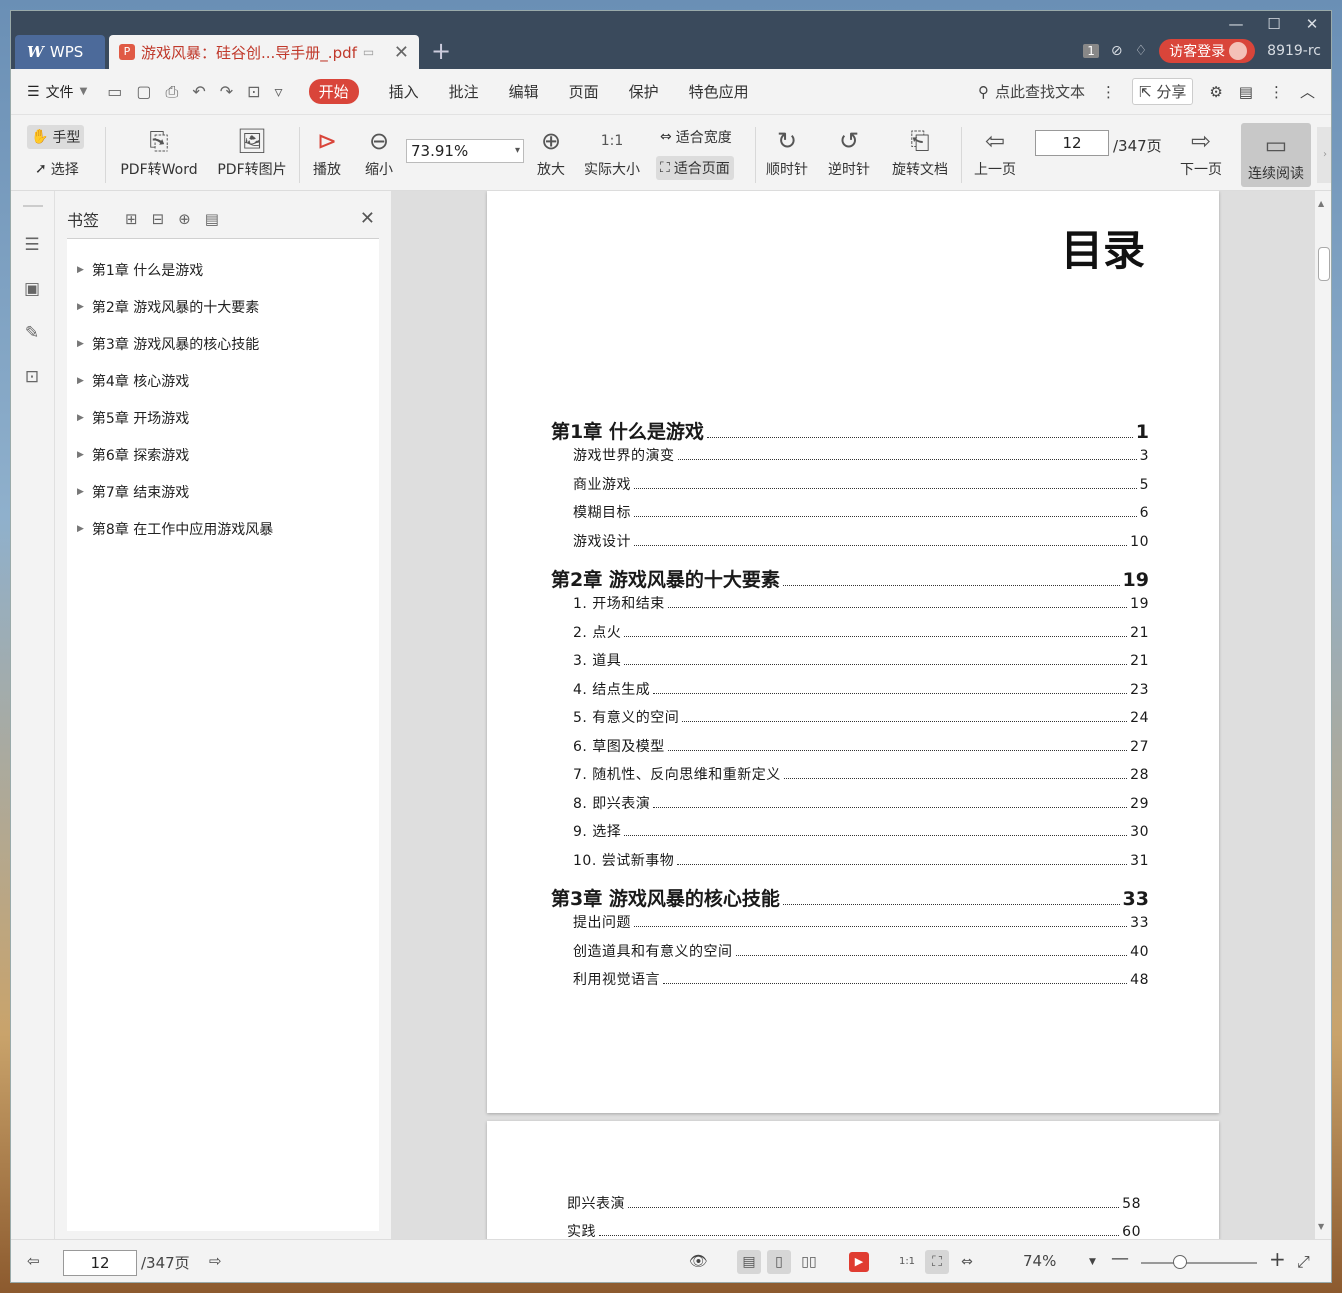  Describe the element at coordinates (1321, 1226) in the screenshot. I see `scroll-down-icon: ▼` at that location.